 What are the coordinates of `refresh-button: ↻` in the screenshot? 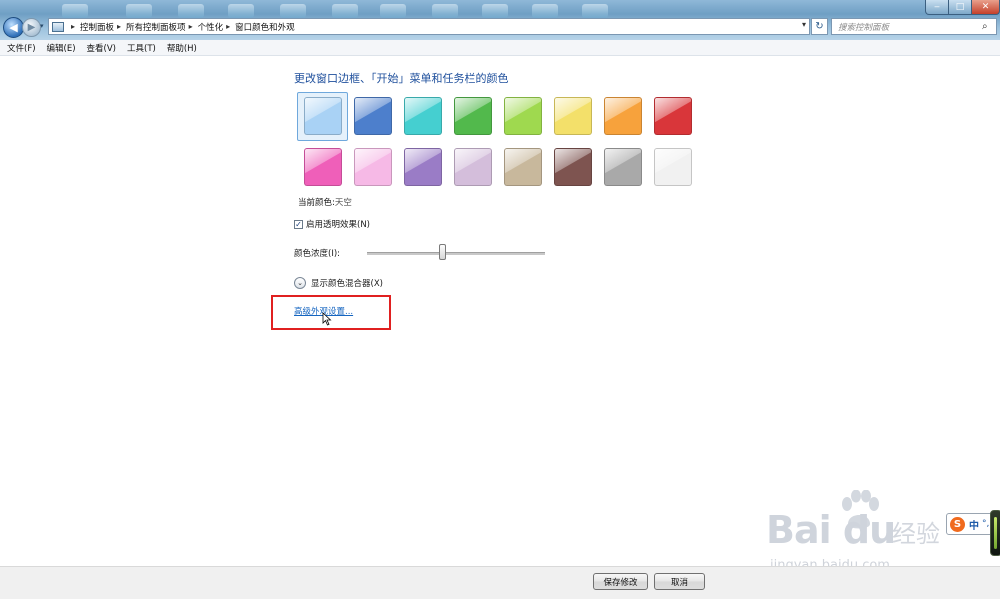 It's located at (819, 26).